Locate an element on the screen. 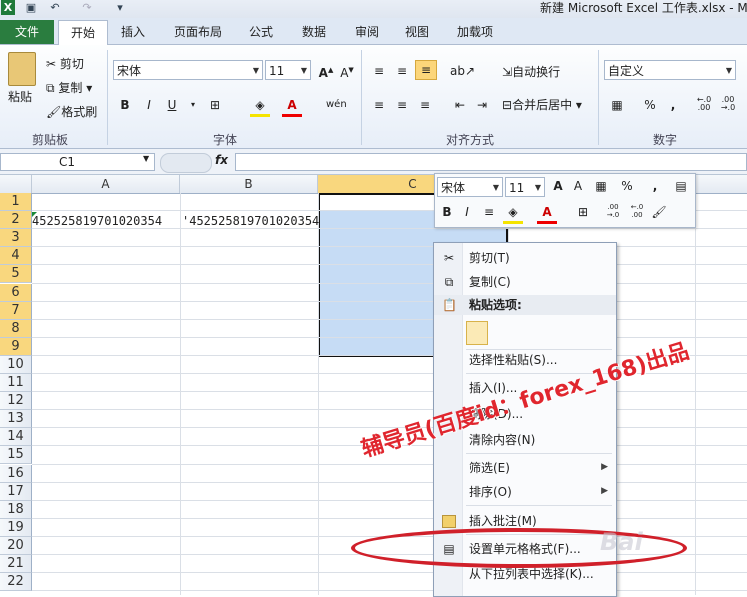  bold-icon: B is located at coordinates (447, 212).